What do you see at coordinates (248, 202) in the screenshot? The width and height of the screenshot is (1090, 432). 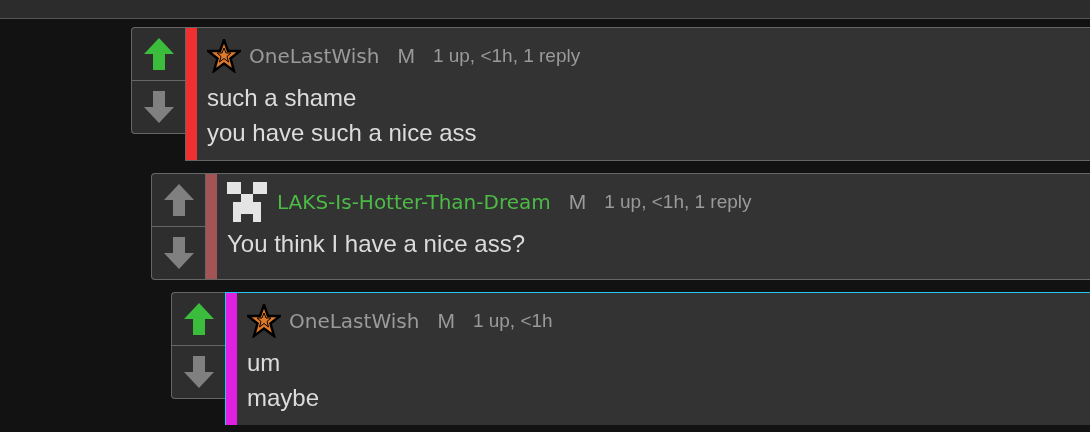 I see `blocky-face-icon` at bounding box center [248, 202].